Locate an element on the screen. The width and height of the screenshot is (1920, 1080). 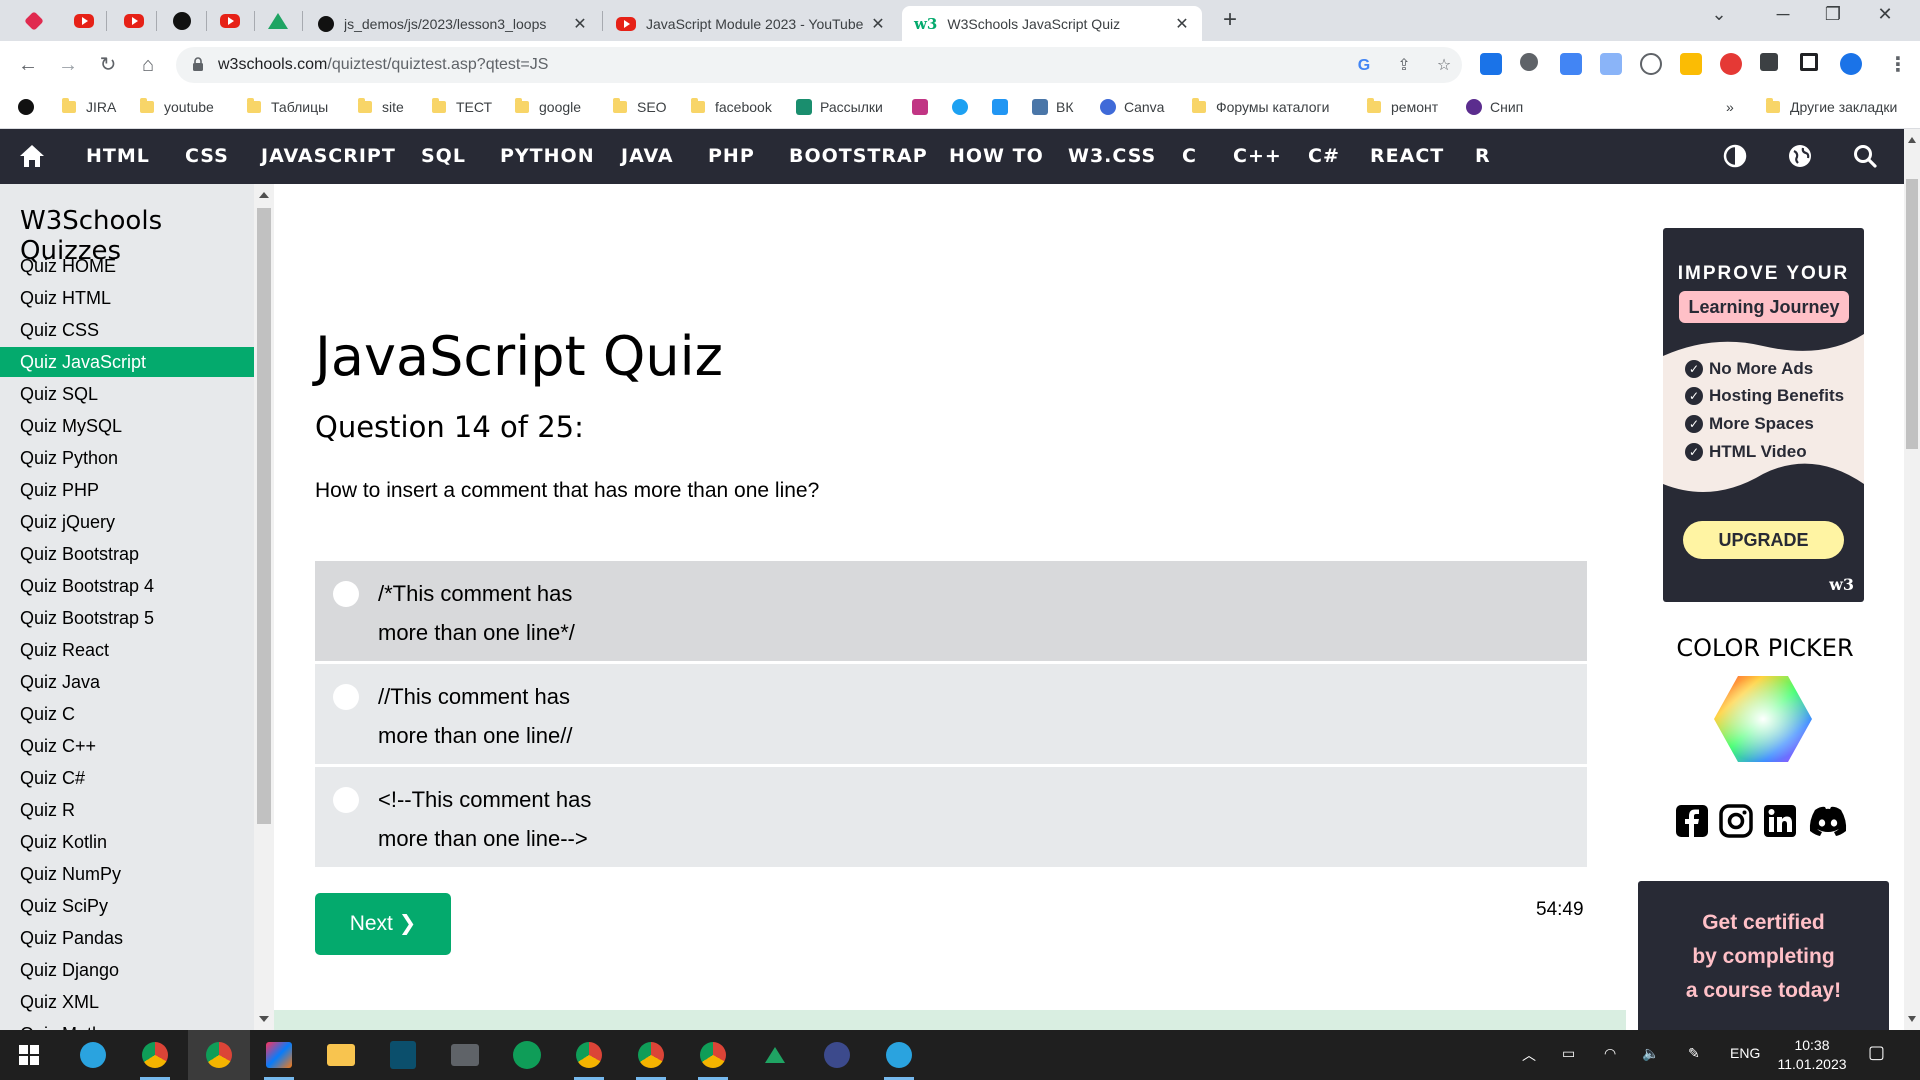
puzzle-icon is located at coordinates (1769, 62).